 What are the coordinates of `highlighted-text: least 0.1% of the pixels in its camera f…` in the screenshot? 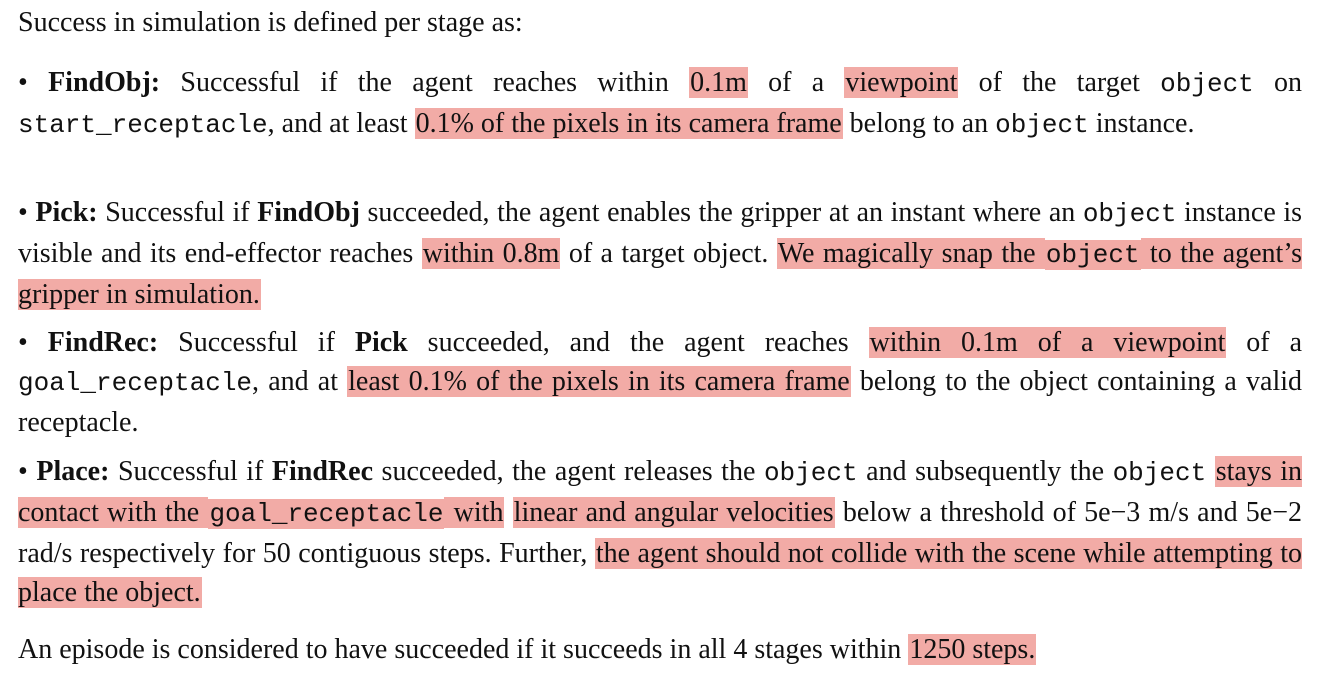 It's located at (599, 381).